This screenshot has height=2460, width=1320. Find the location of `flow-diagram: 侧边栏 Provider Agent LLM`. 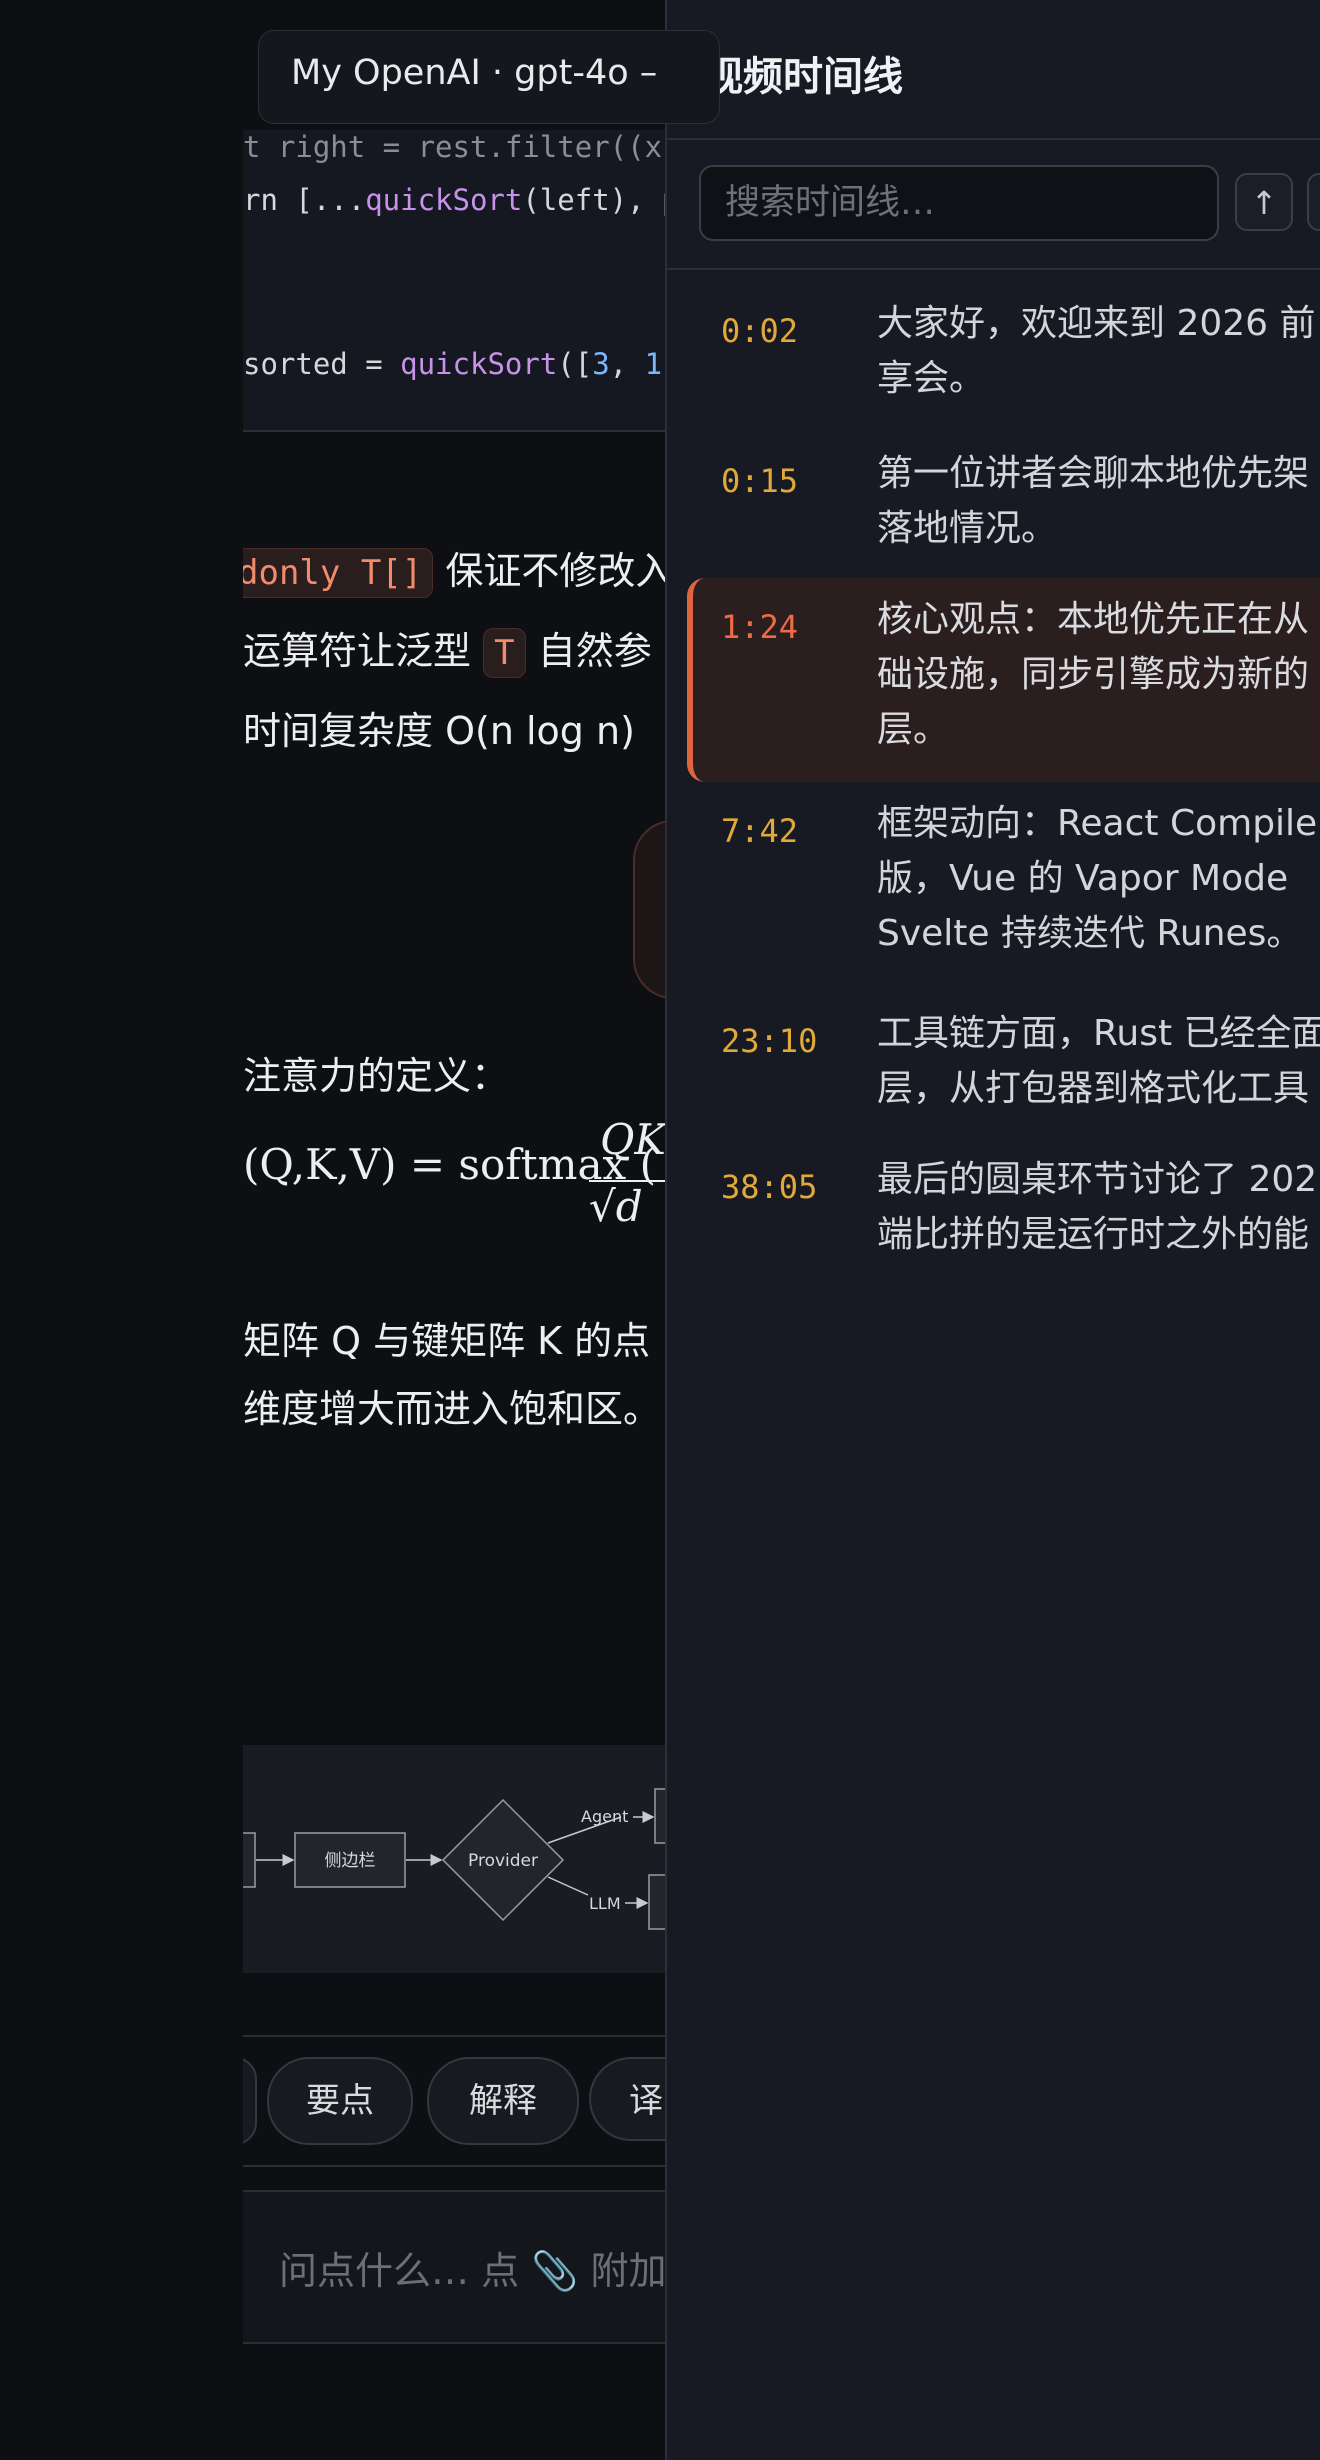

flow-diagram: 侧边栏 Provider Agent LLM is located at coordinates (454, 1859).